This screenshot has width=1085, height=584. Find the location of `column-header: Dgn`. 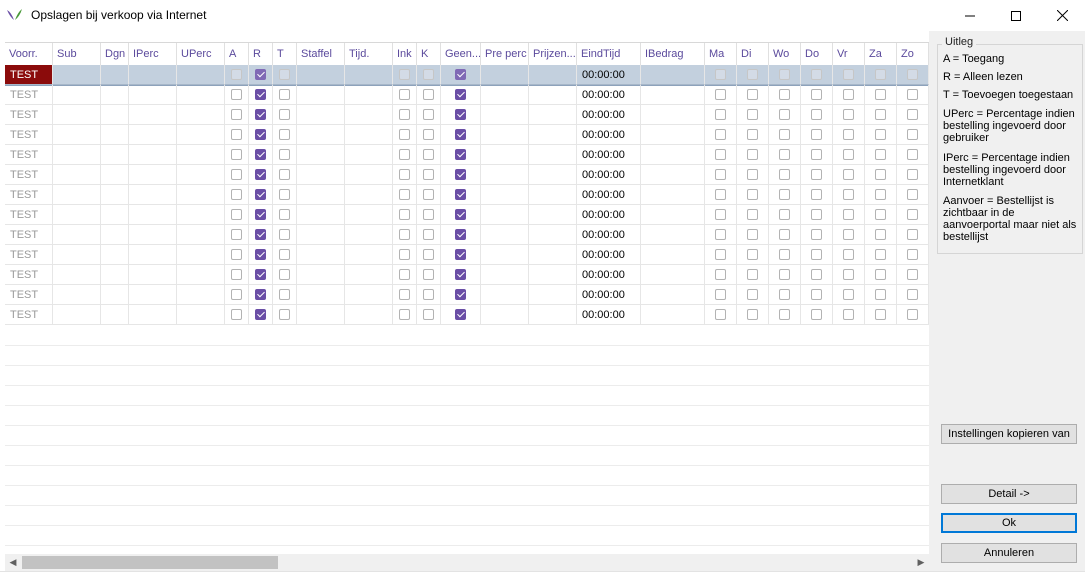

column-header: Dgn is located at coordinates (115, 54).